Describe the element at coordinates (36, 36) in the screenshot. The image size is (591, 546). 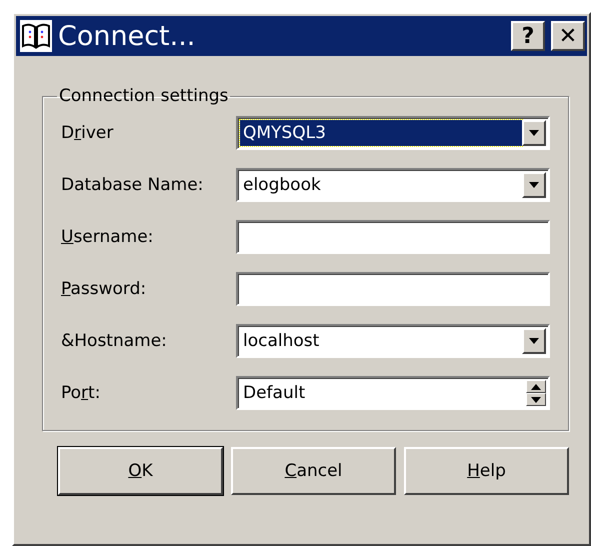
I see `book-icon` at that location.